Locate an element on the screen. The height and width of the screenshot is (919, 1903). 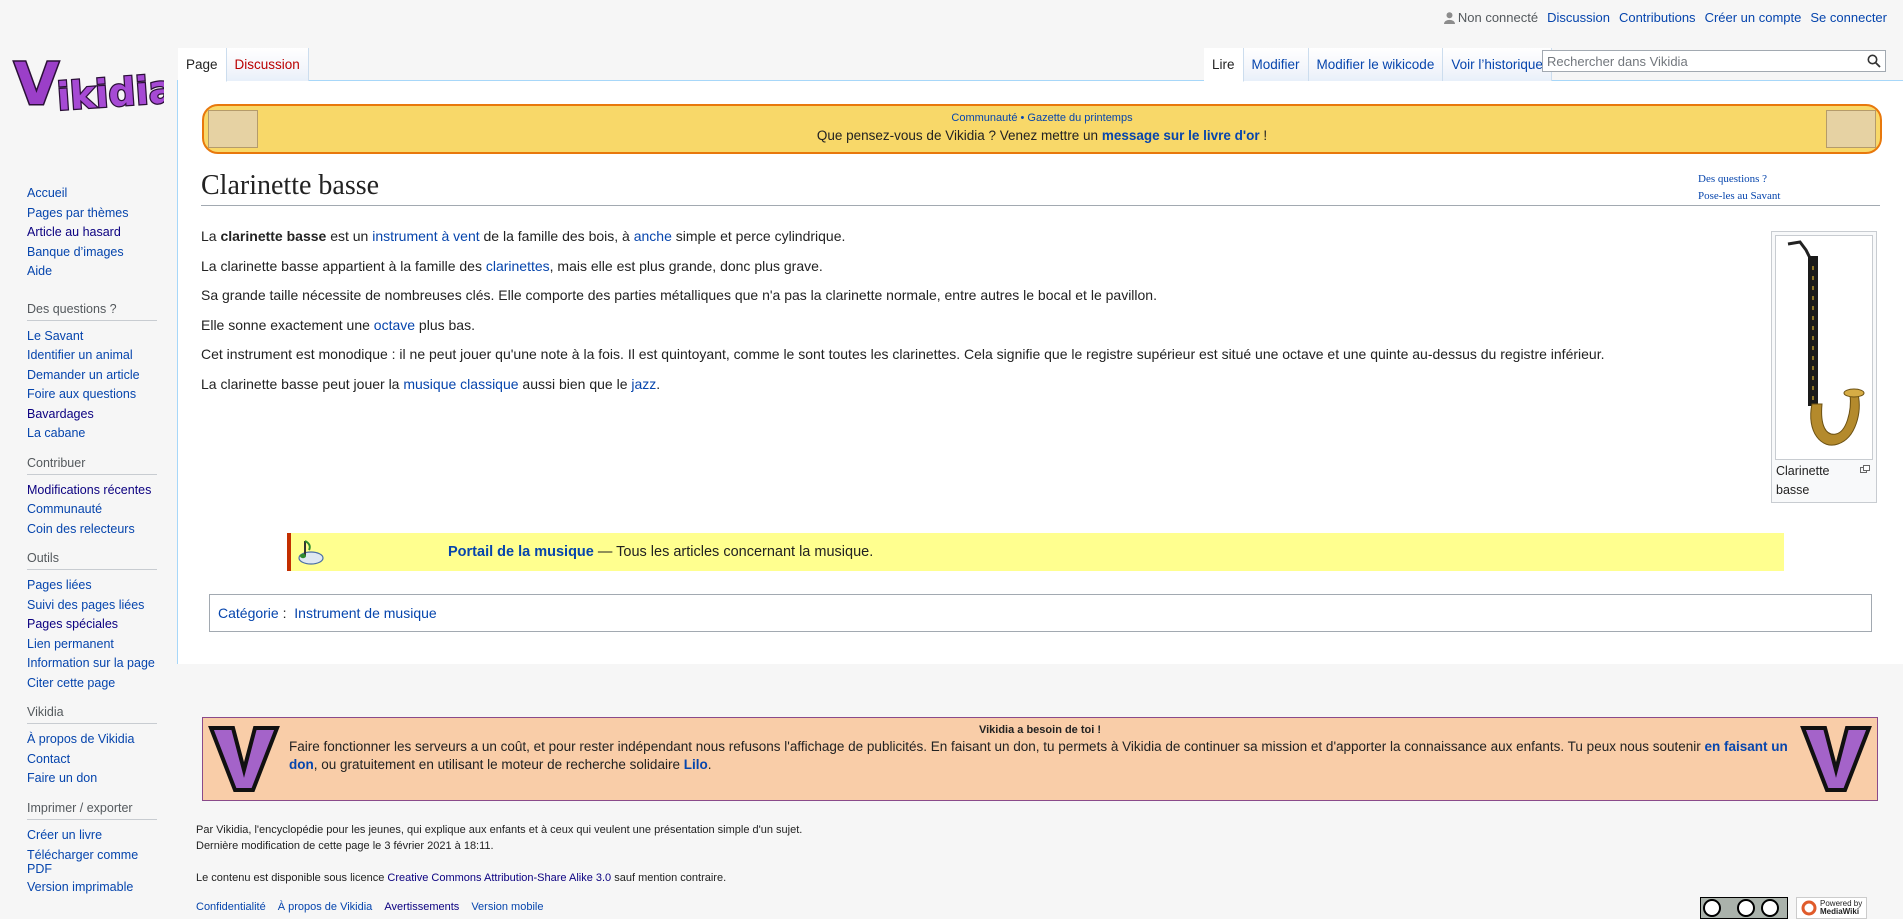
sidebar-item-proofreaders: Coin des relecteurs is located at coordinates (102, 530).